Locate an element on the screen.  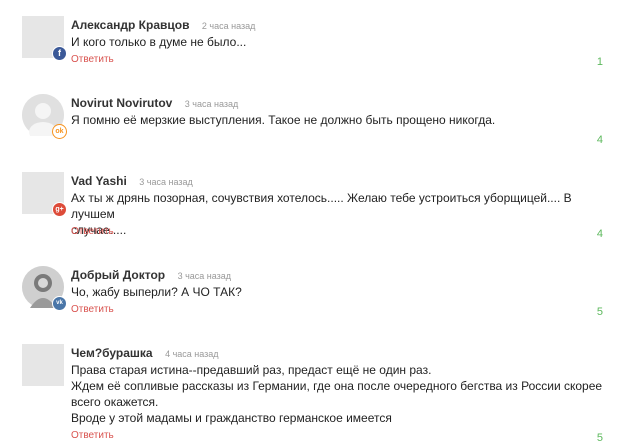
vk-icon: vk is located at coordinates (59, 303).